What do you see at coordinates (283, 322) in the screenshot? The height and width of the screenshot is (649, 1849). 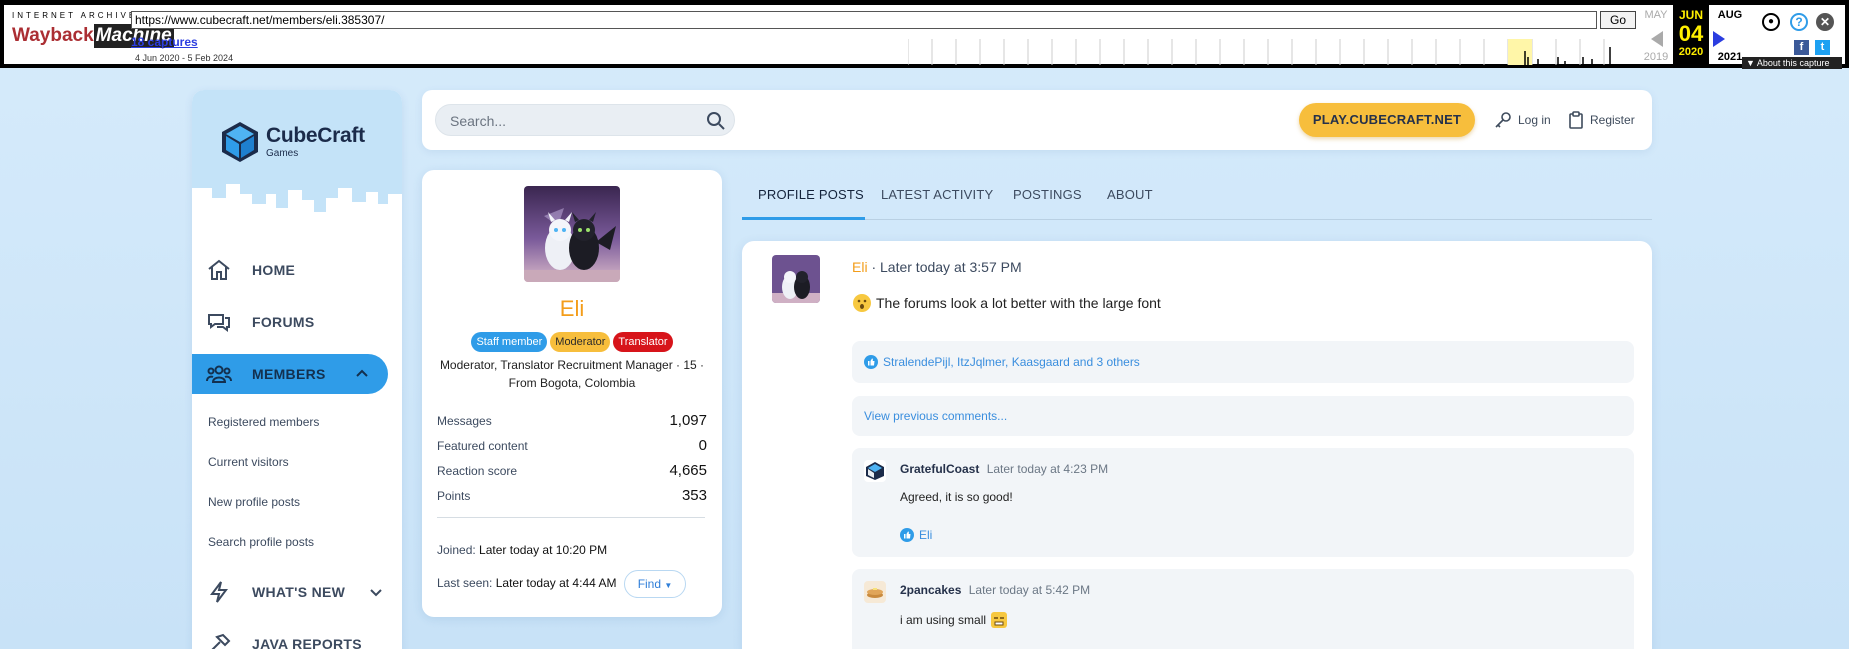 I see `sidebar-item-label: FORUMS` at bounding box center [283, 322].